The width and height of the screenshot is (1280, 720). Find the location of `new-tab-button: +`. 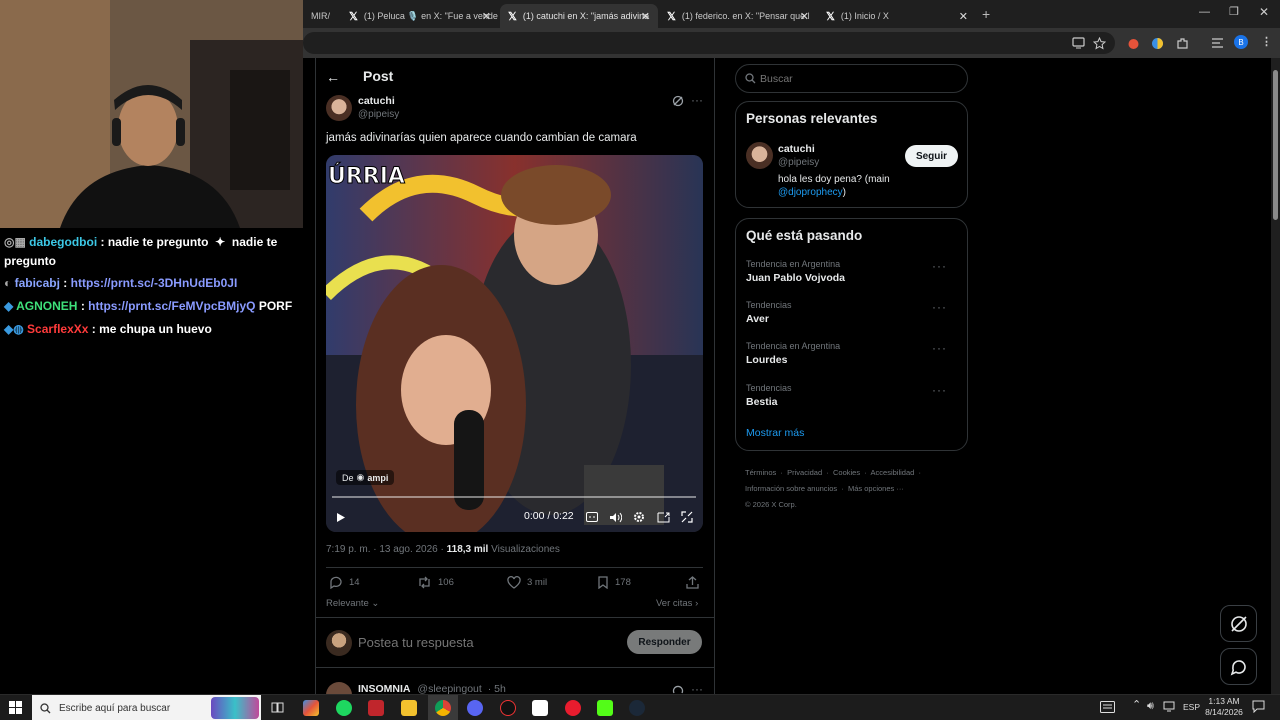

new-tab-button: + is located at coordinates (986, 14).